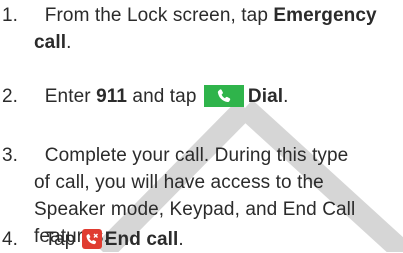 The width and height of the screenshot is (403, 253). Describe the element at coordinates (325, 15) in the screenshot. I see `step-bold-text: Emergency` at that location.